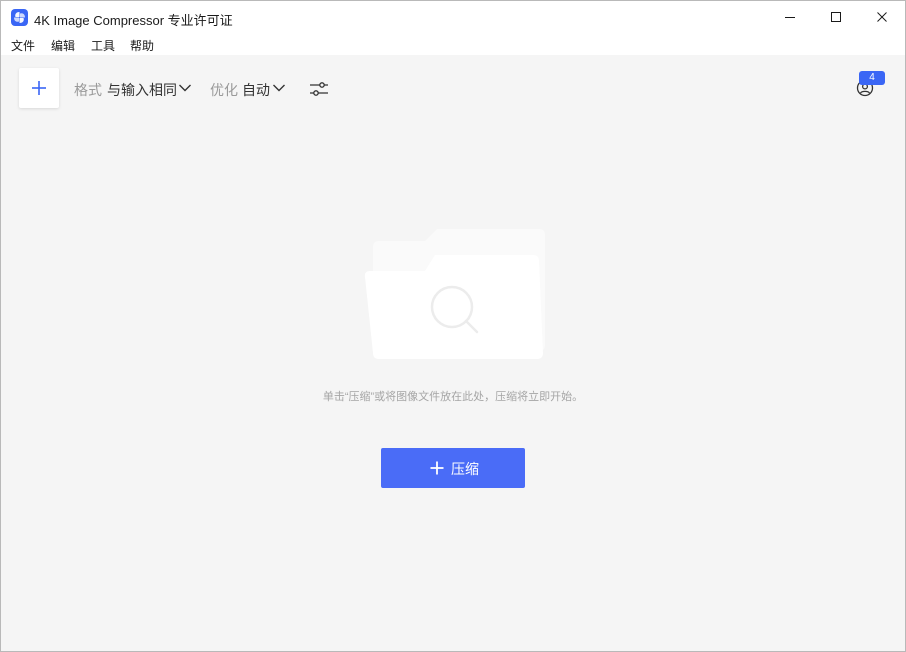 The width and height of the screenshot is (906, 652). Describe the element at coordinates (453, 17) in the screenshot. I see `title-bar: 4K Image Compressor 专业许可证` at that location.